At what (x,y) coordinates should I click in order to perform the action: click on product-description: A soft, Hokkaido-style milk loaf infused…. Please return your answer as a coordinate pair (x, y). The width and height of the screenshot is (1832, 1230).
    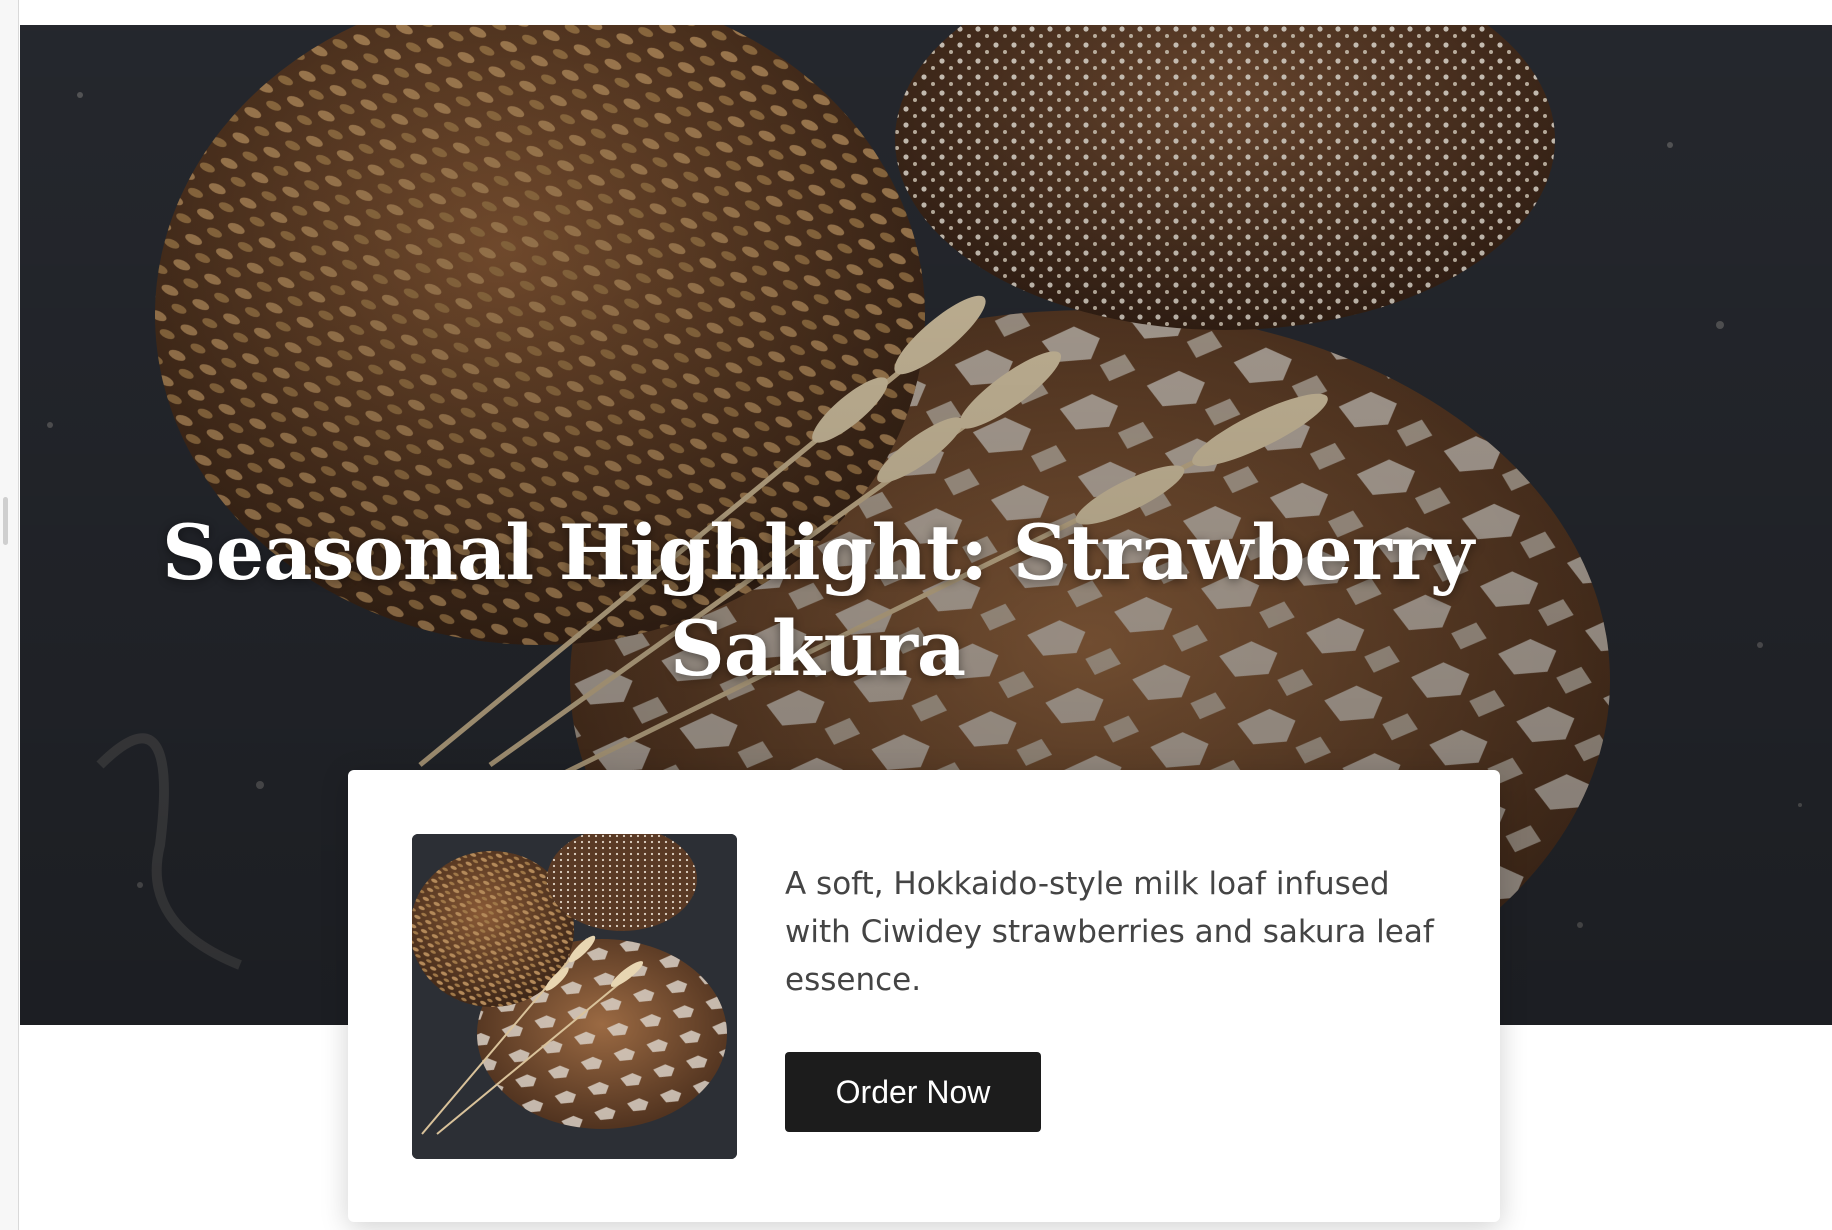
    Looking at the image, I should click on (1109, 932).